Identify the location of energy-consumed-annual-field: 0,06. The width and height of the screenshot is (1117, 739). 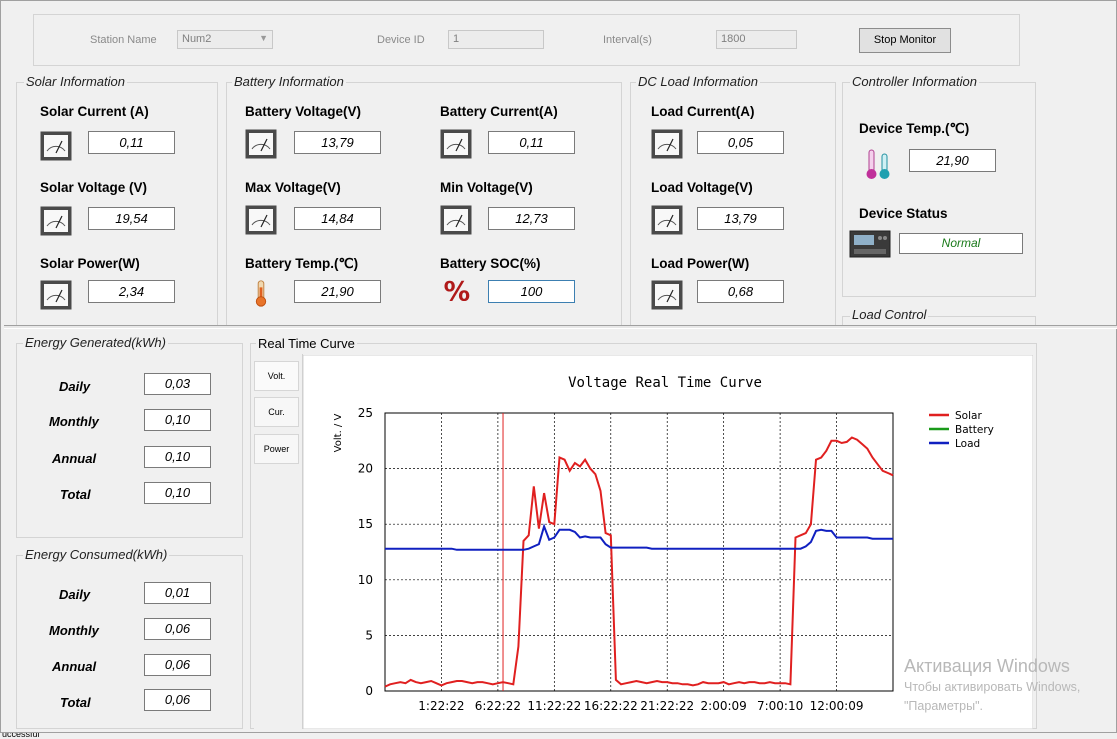
(177, 665).